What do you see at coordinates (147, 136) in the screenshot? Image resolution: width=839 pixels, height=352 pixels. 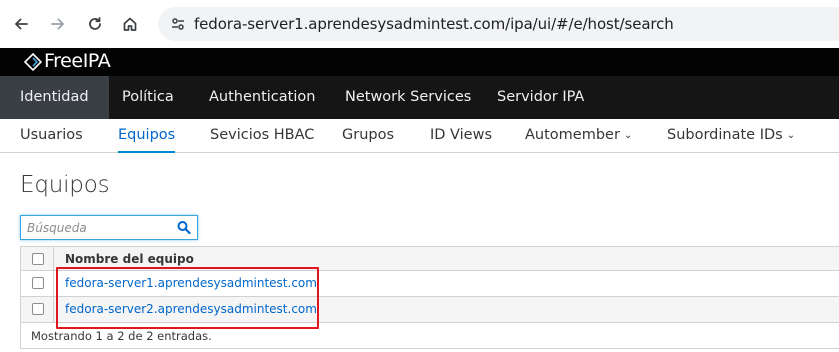 I see `tab-equipos: Equipos` at bounding box center [147, 136].